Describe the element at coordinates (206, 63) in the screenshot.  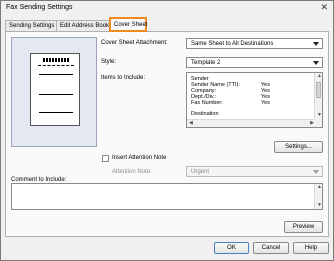
I see `style-value: Template 2` at that location.